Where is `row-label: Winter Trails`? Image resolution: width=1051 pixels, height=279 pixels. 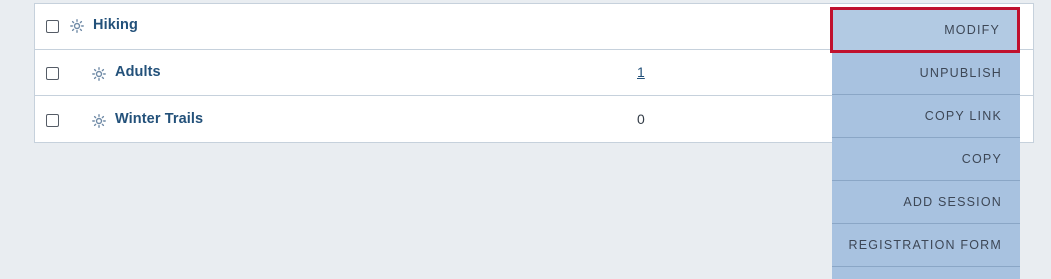
row-label: Winter Trails is located at coordinates (159, 119).